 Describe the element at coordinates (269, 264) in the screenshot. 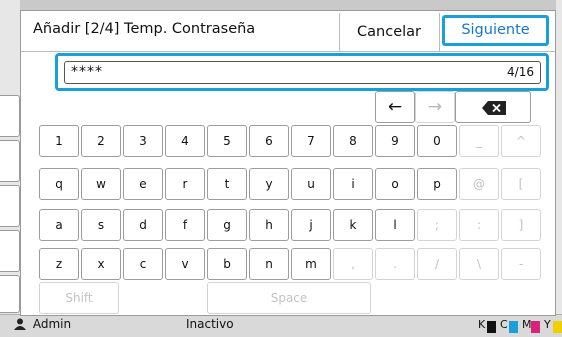

I see `key-n: n` at that location.